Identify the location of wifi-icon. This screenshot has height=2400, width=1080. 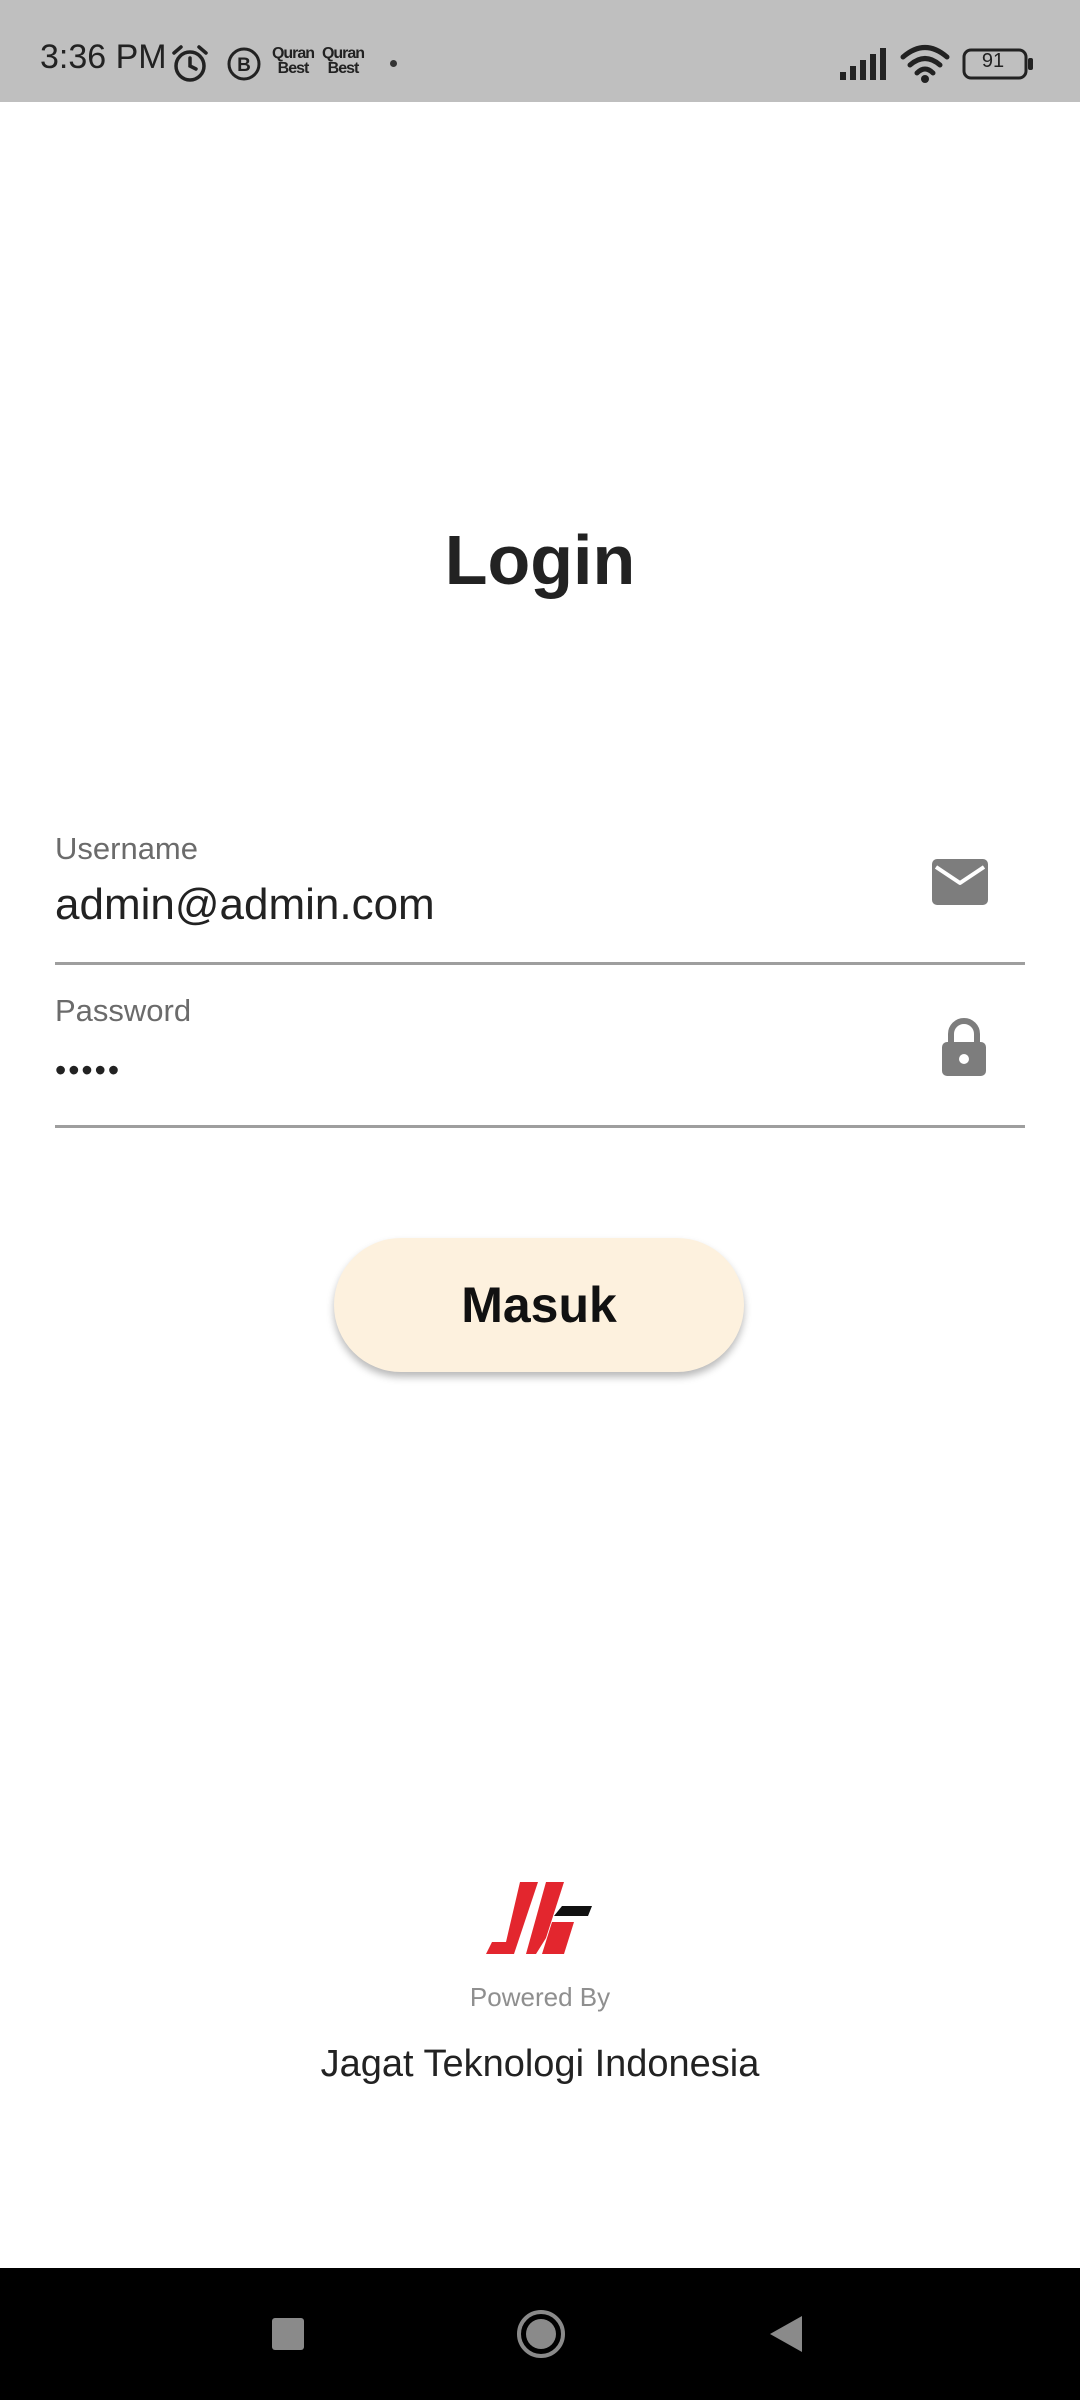
(925, 64).